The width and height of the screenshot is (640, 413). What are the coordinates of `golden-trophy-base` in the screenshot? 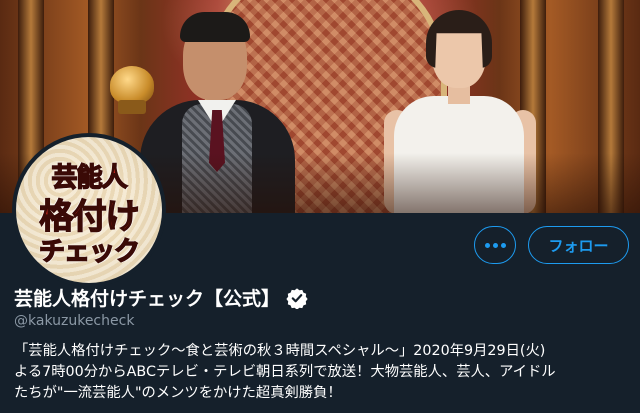 It's located at (132, 107).